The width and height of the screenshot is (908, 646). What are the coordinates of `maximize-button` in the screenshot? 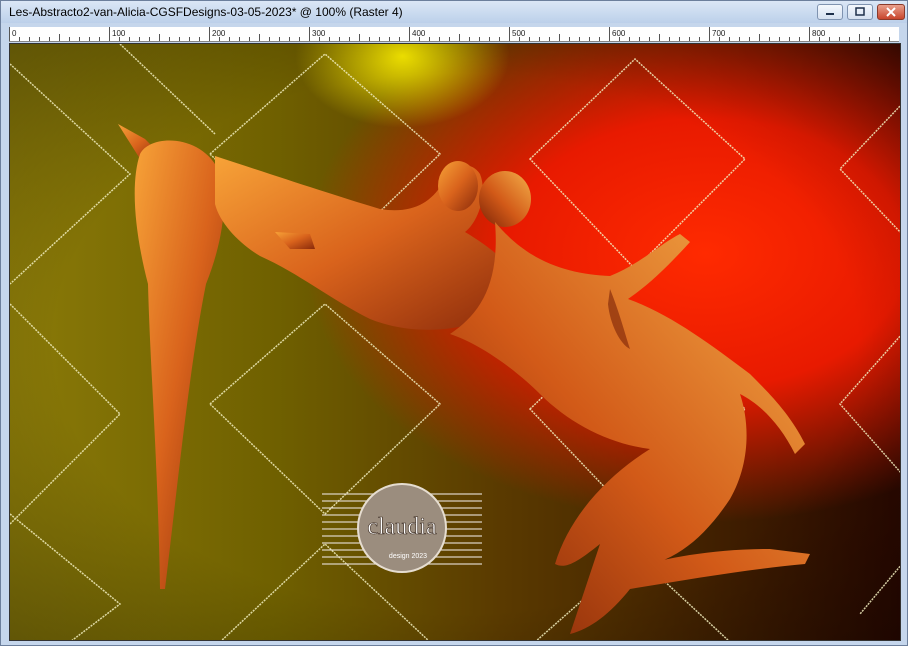 It's located at (860, 12).